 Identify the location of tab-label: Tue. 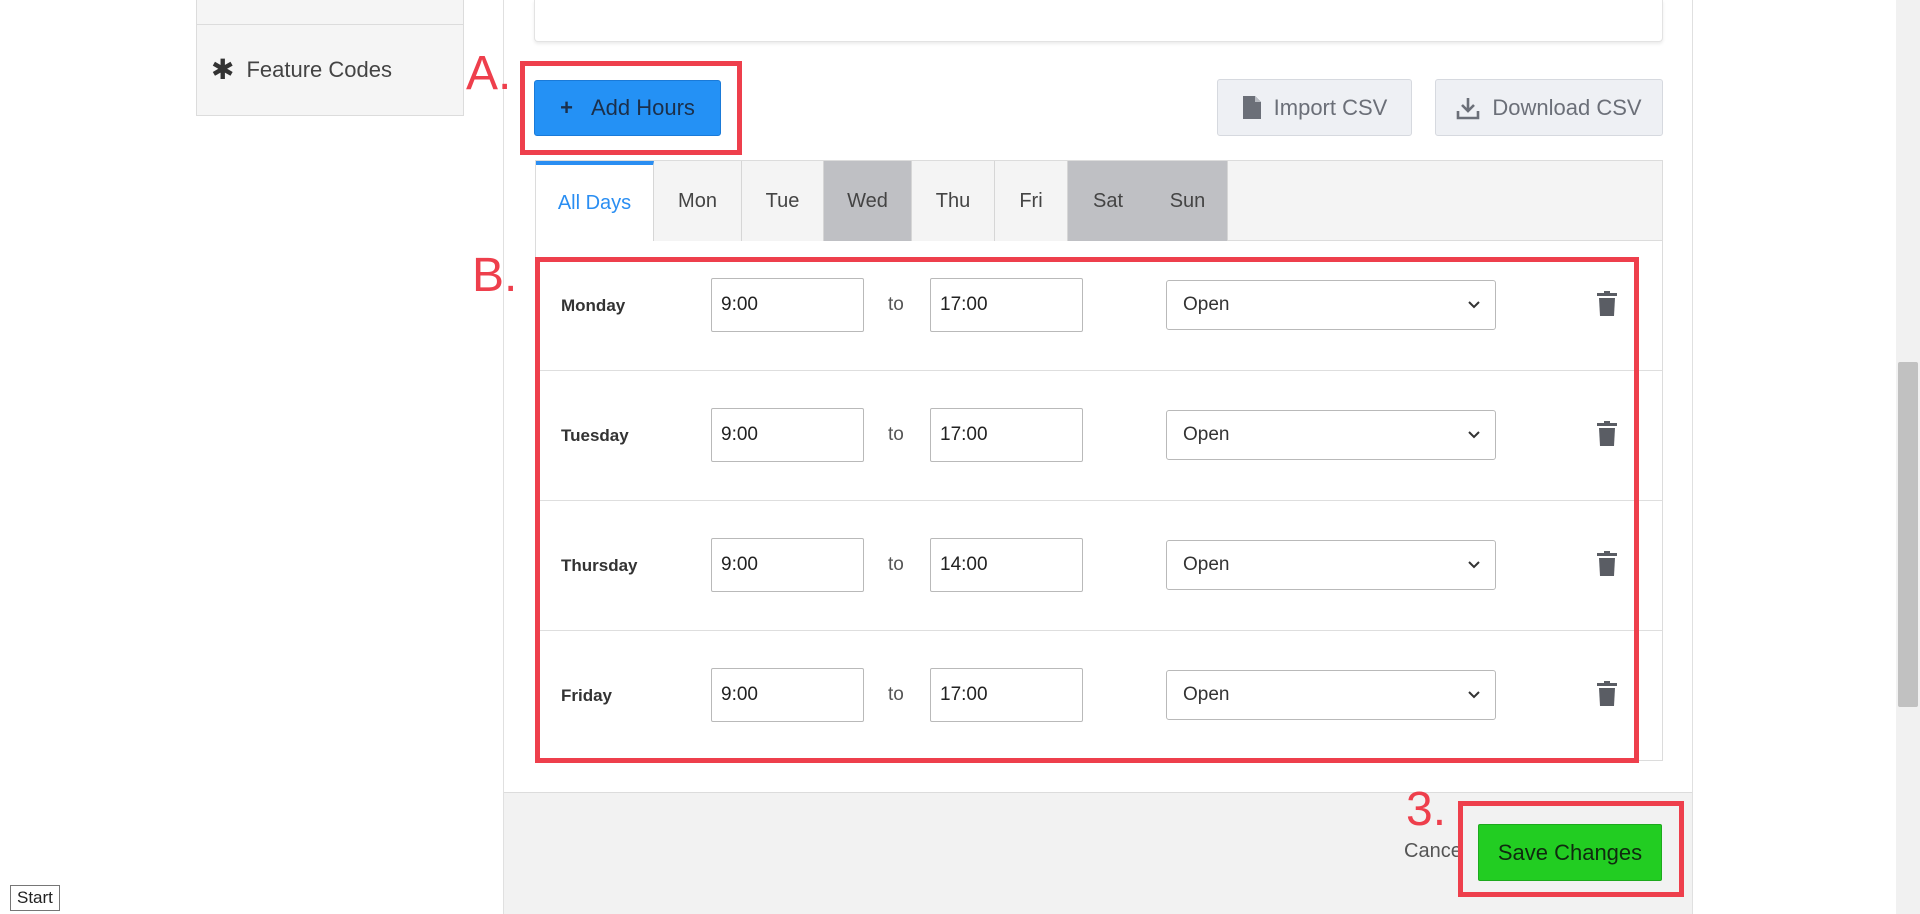
(782, 200).